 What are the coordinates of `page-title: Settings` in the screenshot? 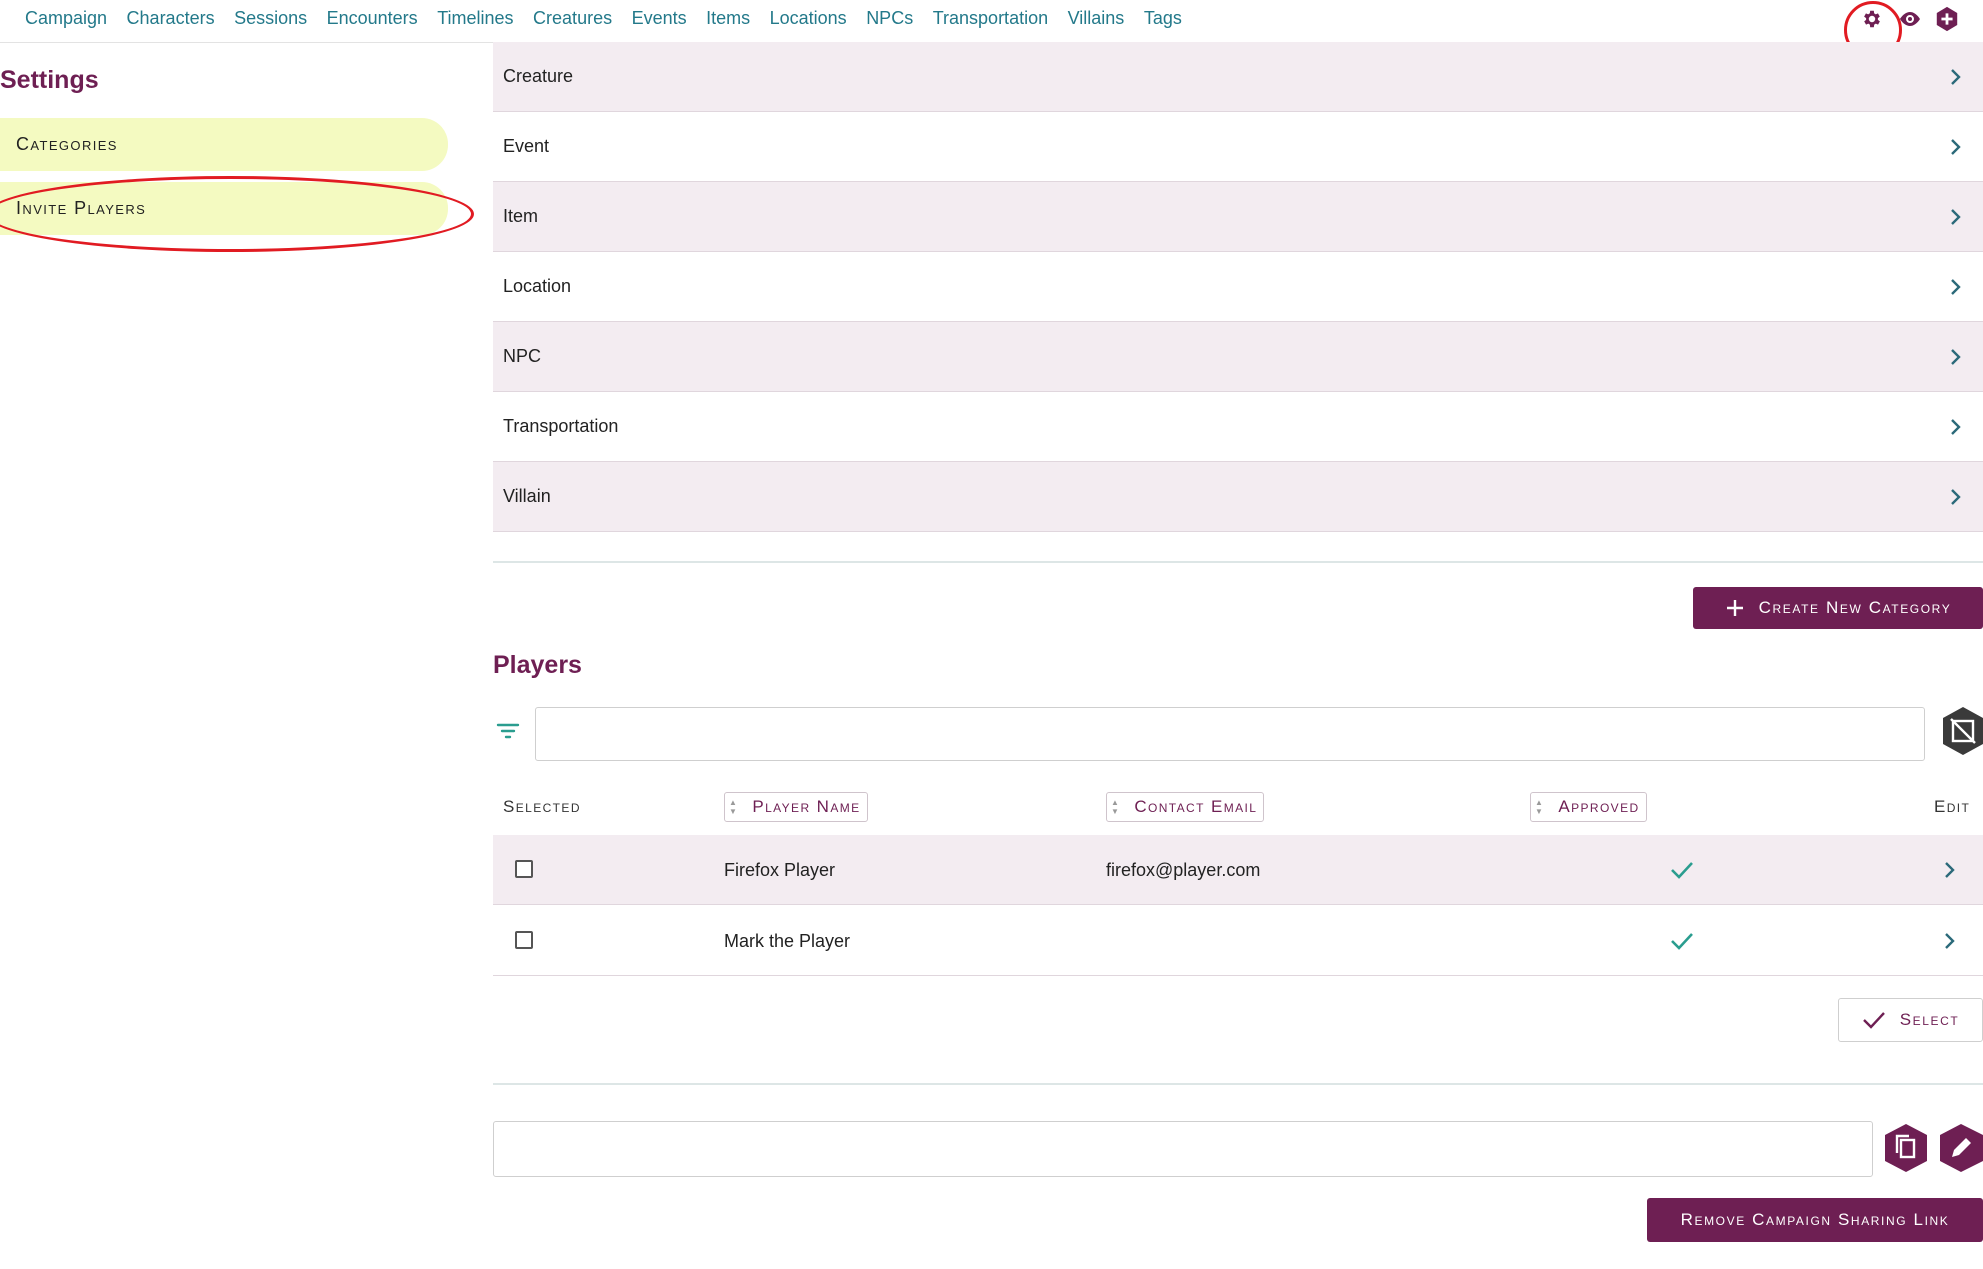 It's located at (49, 80).